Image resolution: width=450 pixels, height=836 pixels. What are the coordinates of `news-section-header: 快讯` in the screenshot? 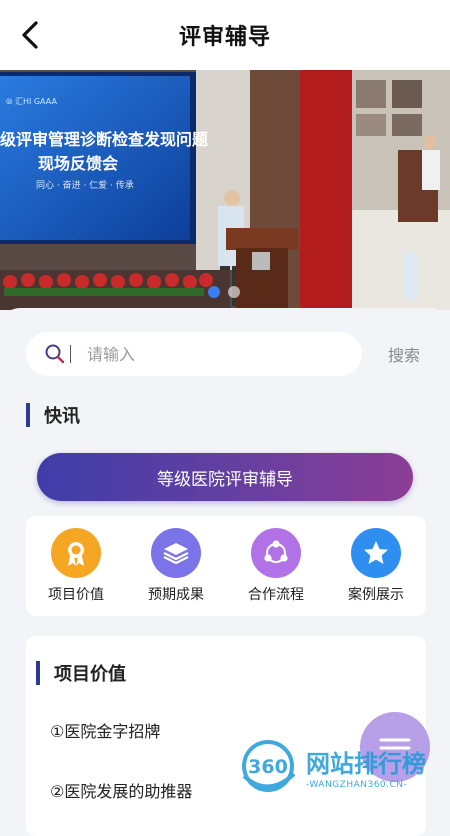 It's located at (53, 415).